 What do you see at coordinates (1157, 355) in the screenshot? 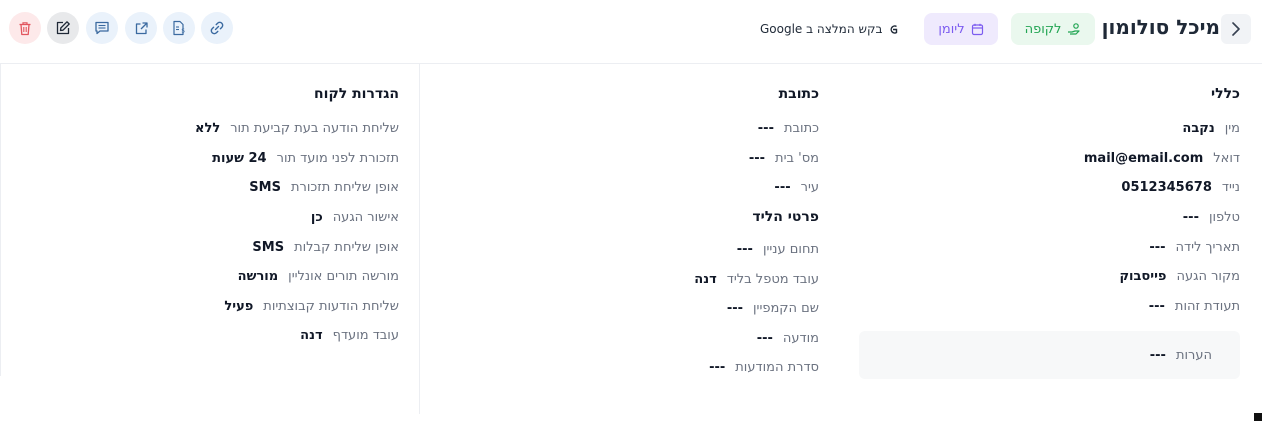
I see `notes-value: ---` at bounding box center [1157, 355].